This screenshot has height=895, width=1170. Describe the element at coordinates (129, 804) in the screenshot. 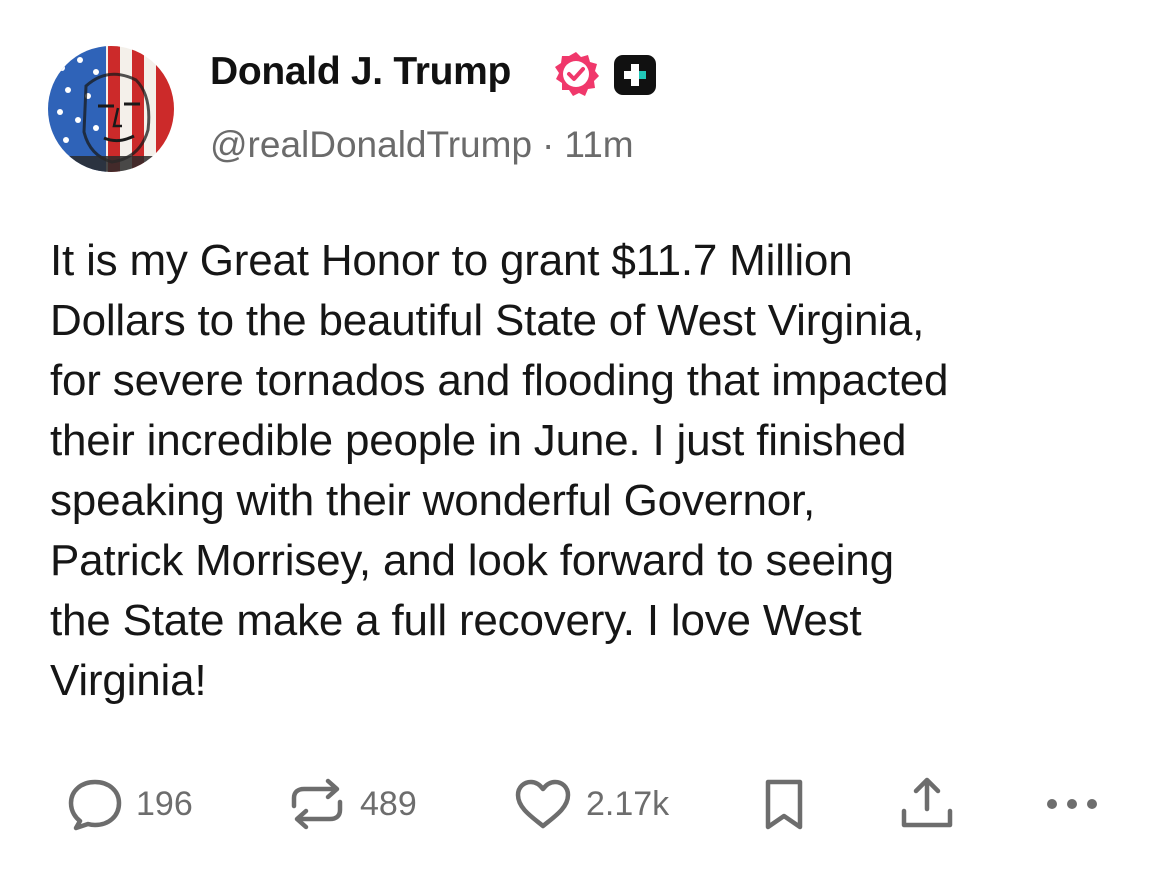

I see `reply-button: 196` at that location.